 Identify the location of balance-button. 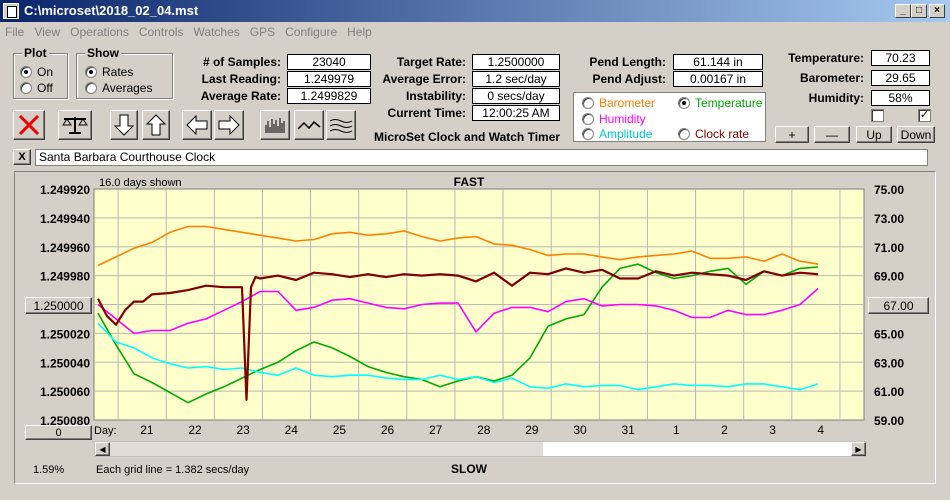
(75, 125).